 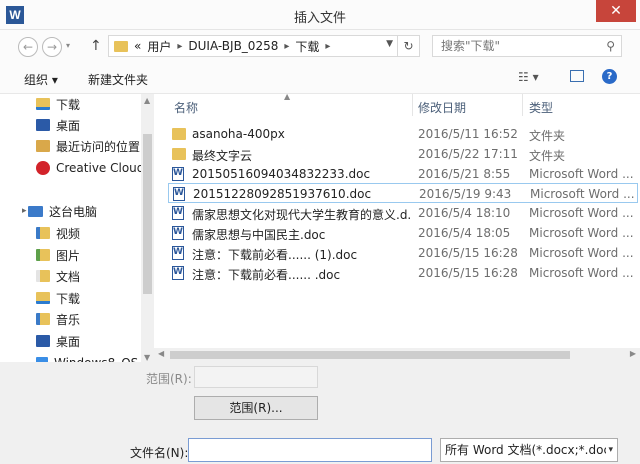 What do you see at coordinates (147, 357) in the screenshot?
I see `scroll-down-icon: ▼` at bounding box center [147, 357].